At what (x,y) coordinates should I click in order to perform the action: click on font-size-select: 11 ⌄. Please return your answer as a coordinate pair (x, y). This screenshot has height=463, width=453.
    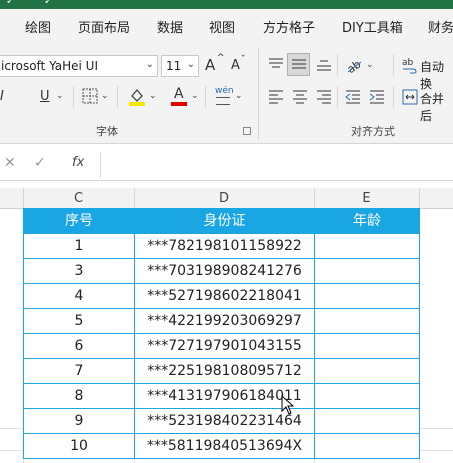
    Looking at the image, I should click on (180, 66).